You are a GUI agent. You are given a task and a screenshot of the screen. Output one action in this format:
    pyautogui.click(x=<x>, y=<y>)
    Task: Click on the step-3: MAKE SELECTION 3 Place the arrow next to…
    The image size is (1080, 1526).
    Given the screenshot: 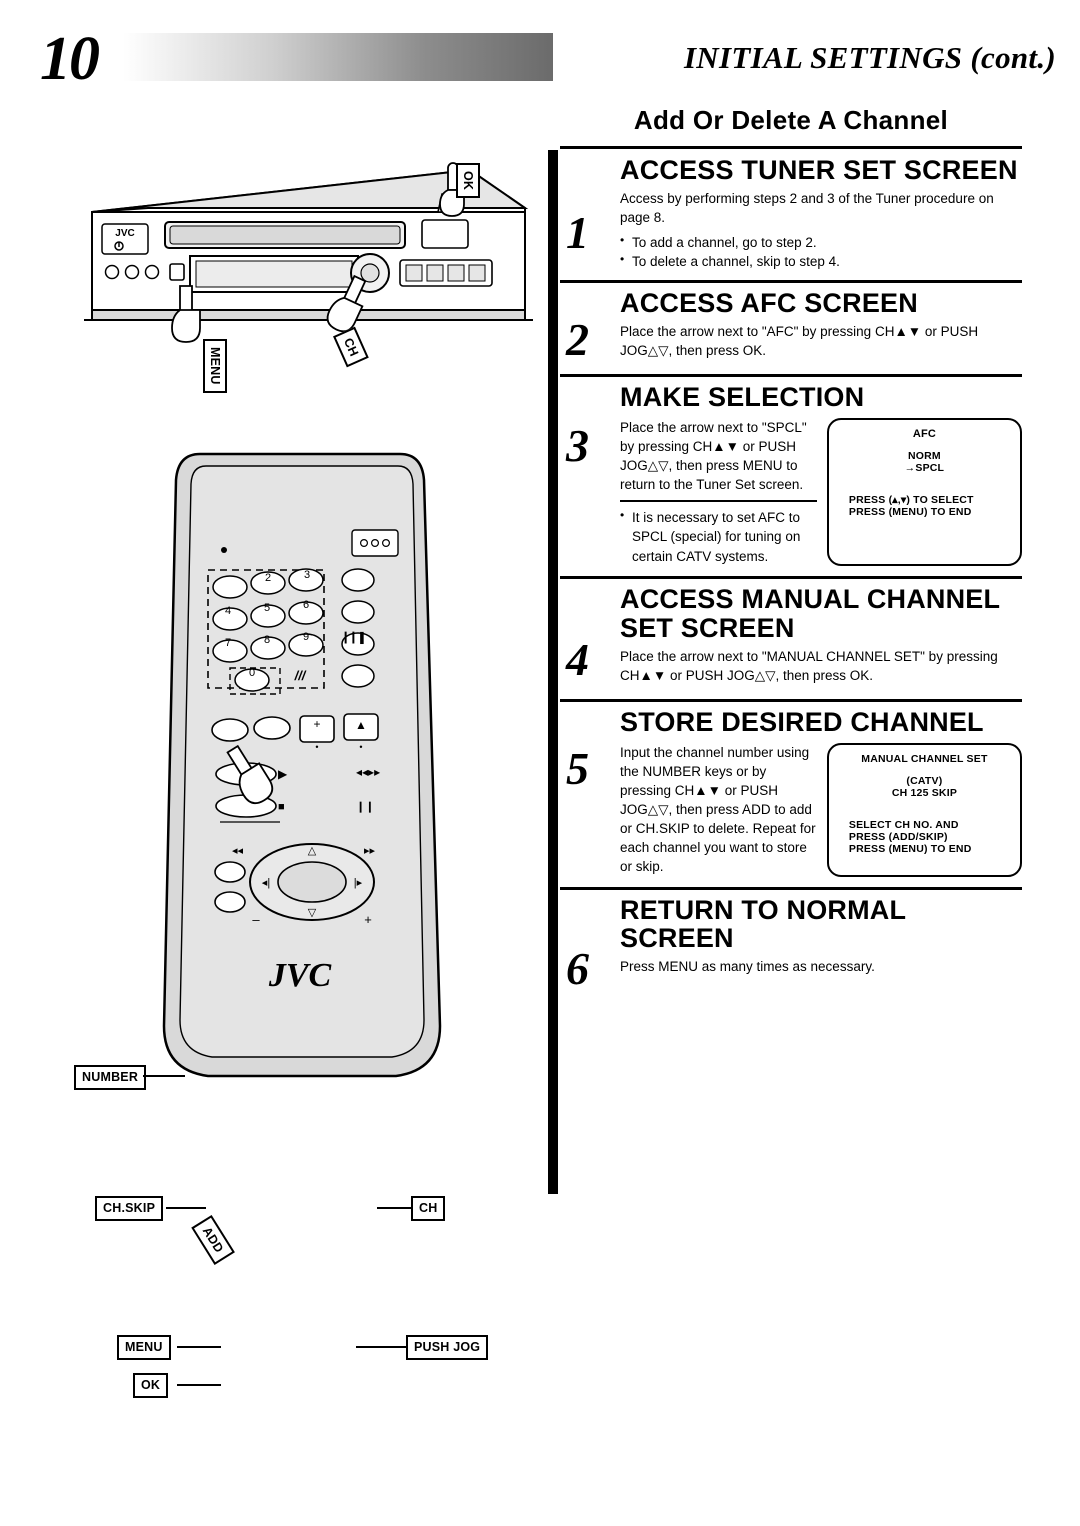 What is the action you would take?
    pyautogui.click(x=791, y=478)
    